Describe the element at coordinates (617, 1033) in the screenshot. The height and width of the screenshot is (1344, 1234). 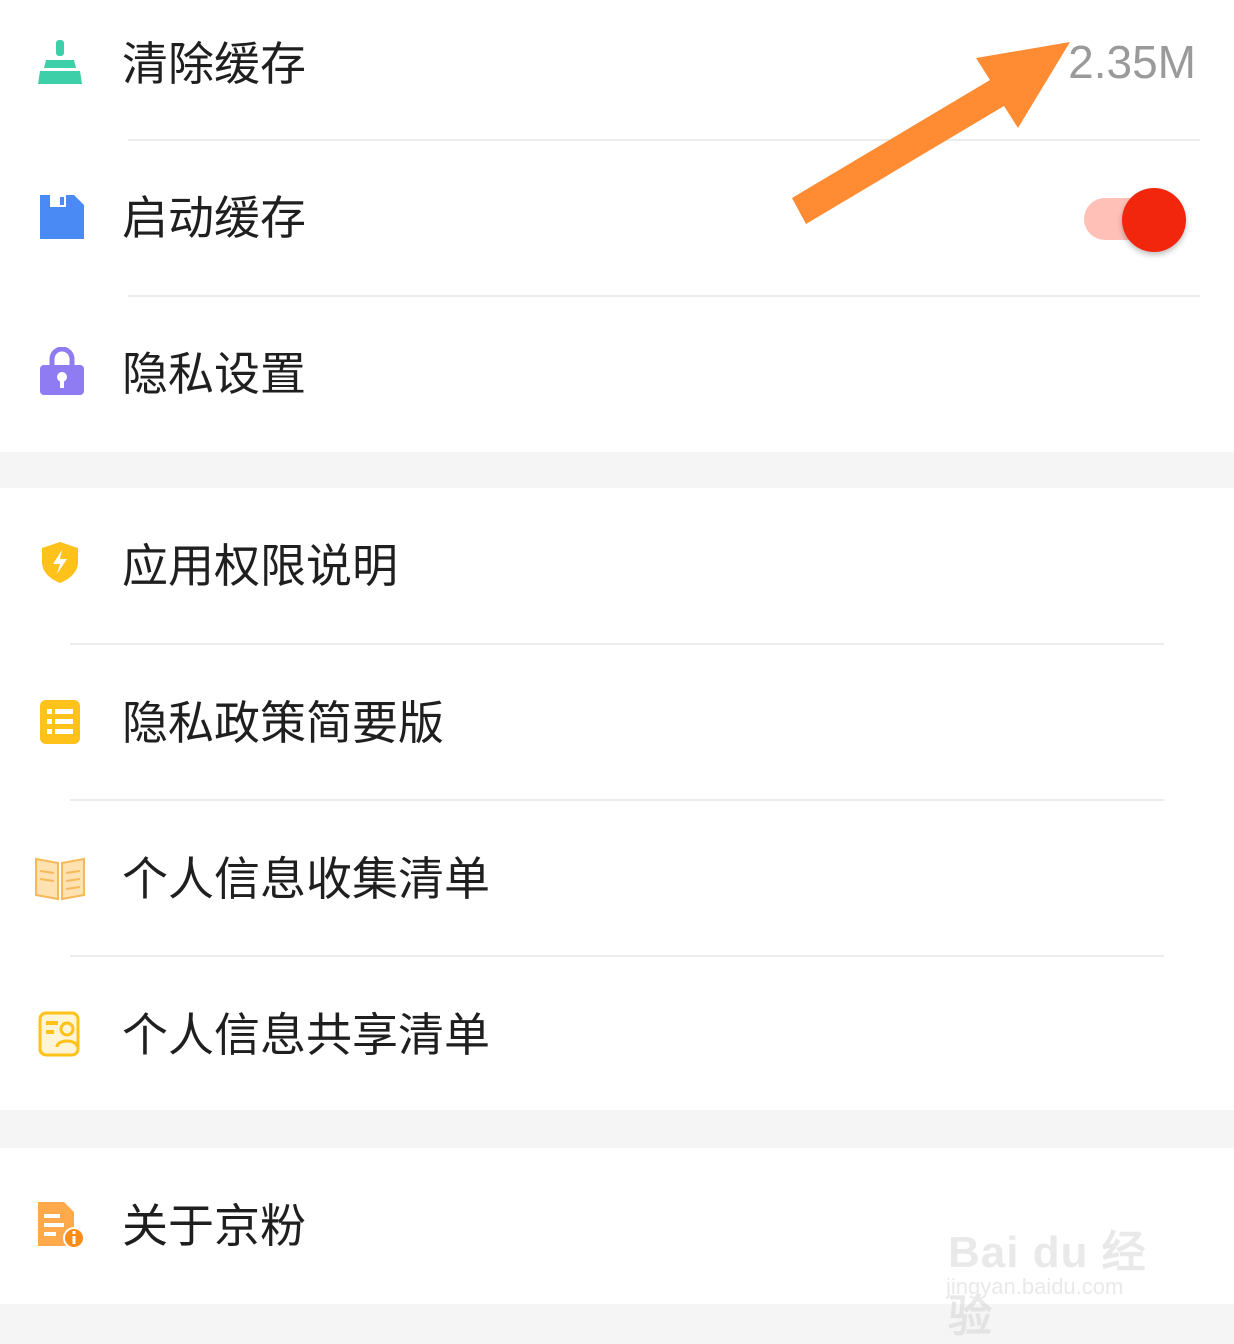
I see `personal-info-sharing-row: 个人信息共享清单` at that location.